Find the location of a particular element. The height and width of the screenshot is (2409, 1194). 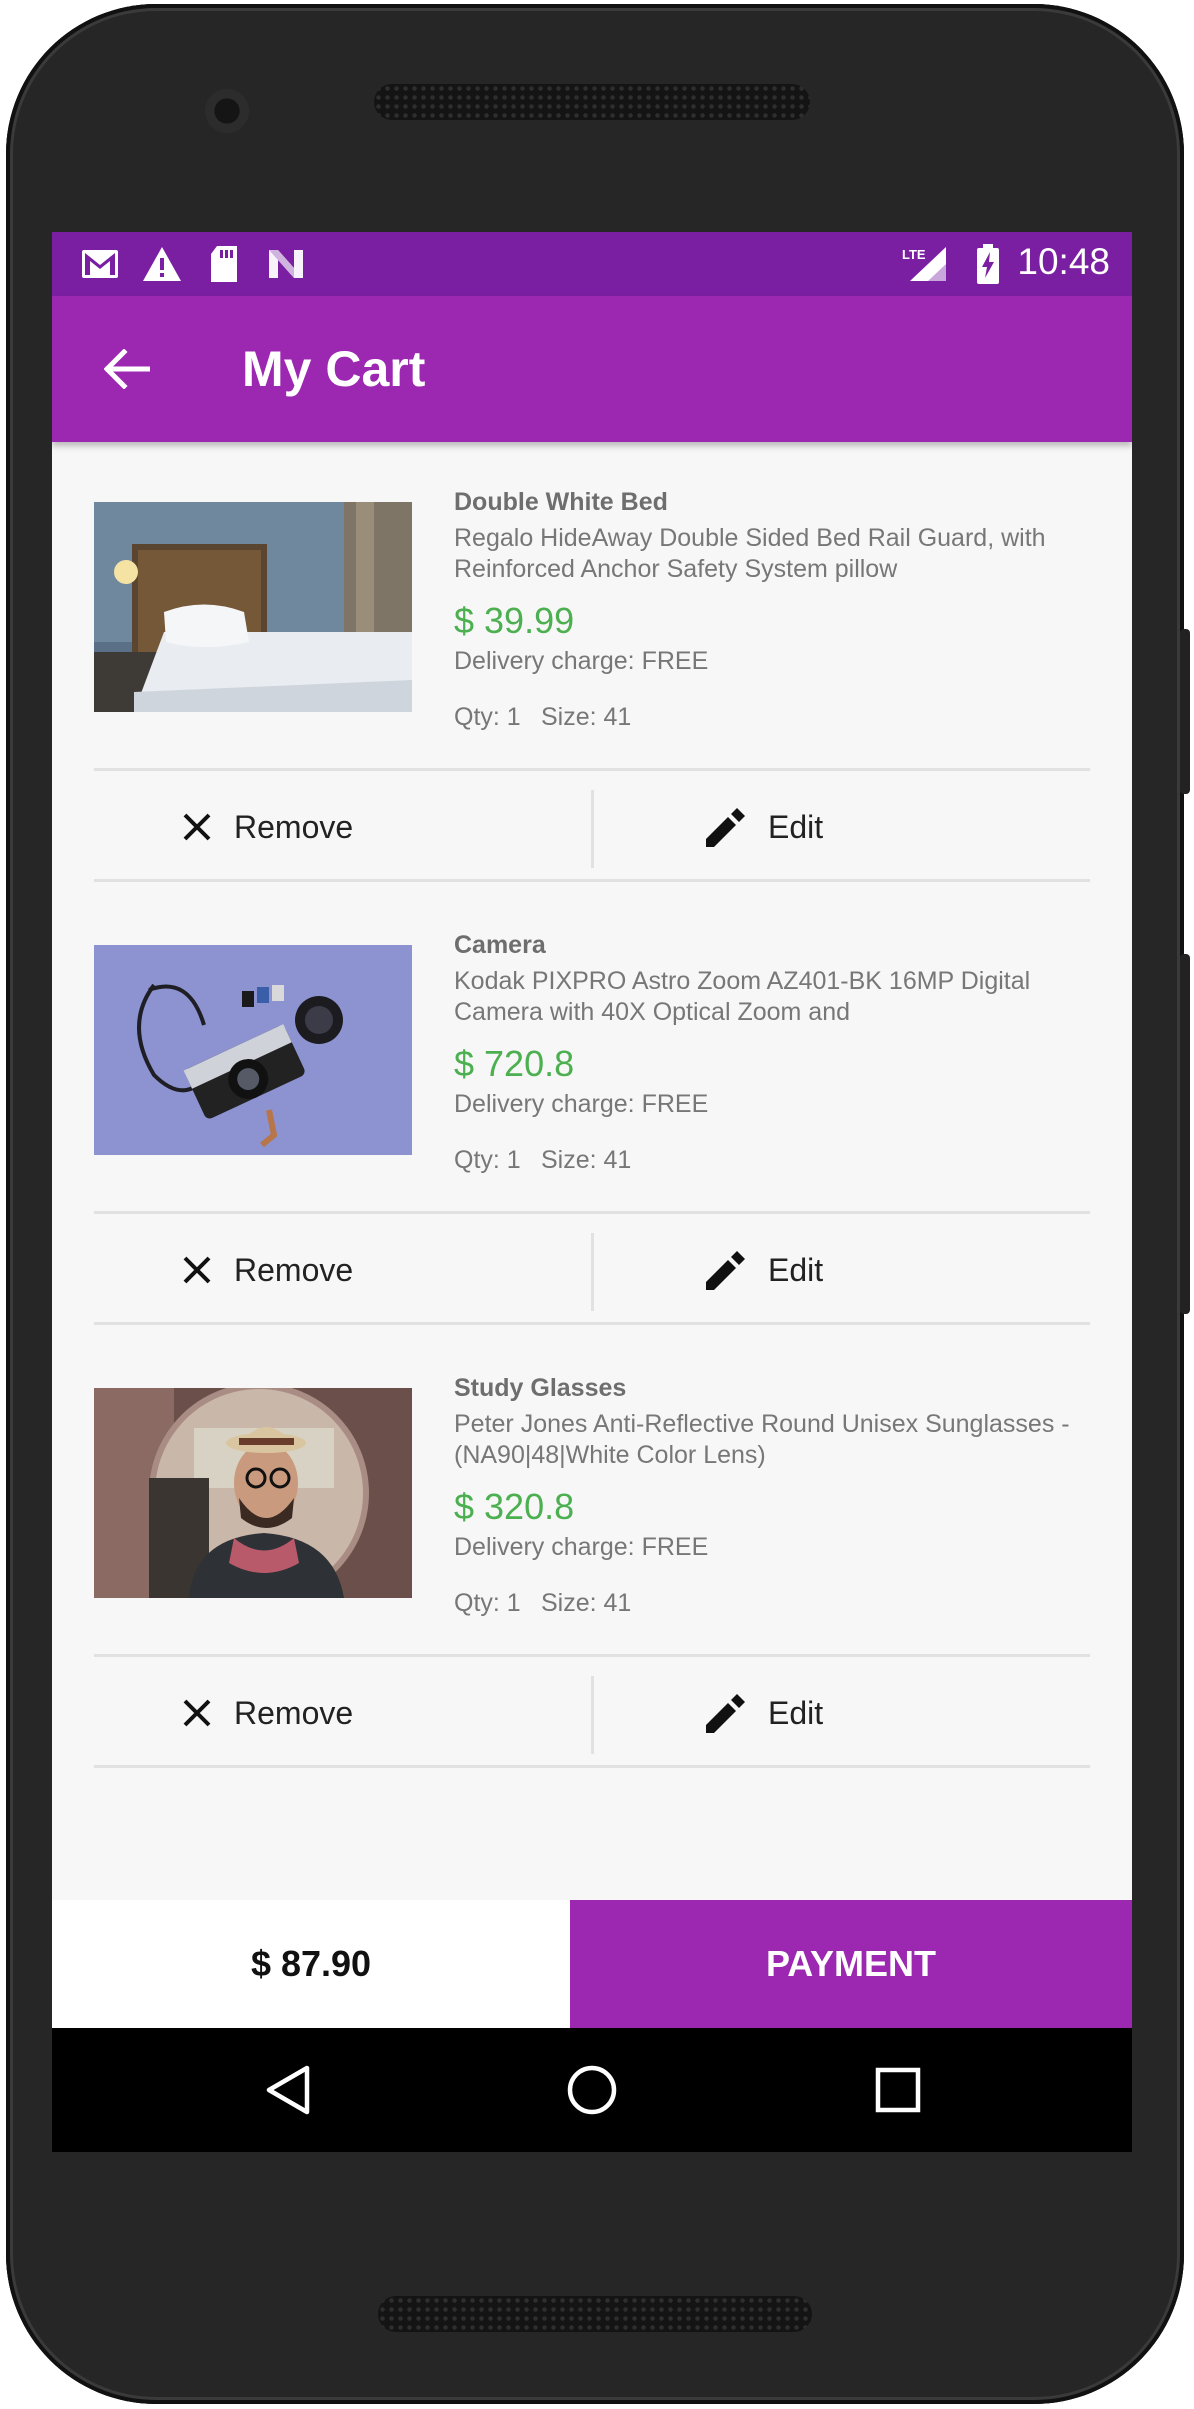

status-time: 10:48 is located at coordinates (1063, 261).